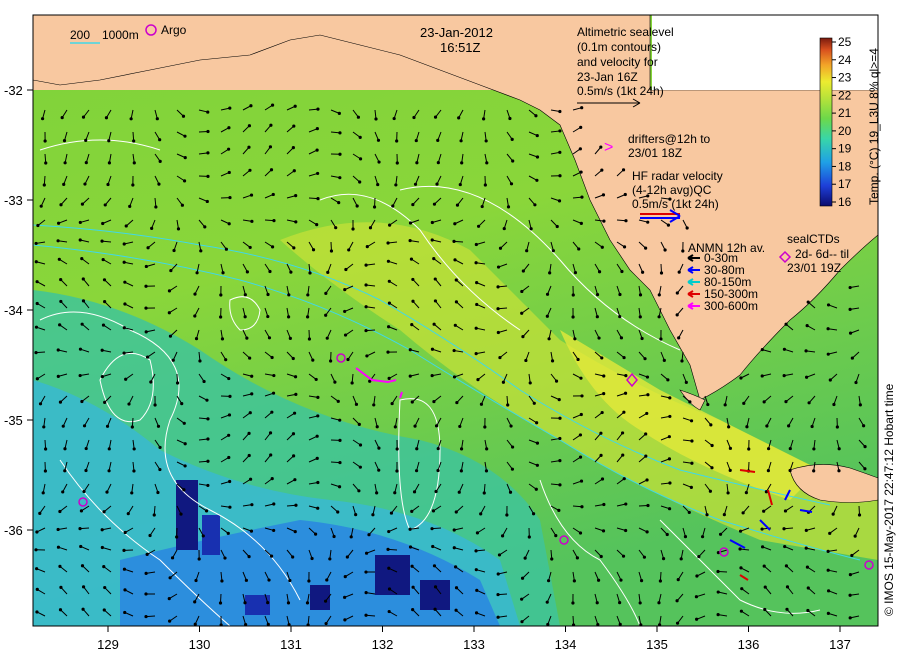 The image size is (900, 660). What do you see at coordinates (383, 644) in the screenshot?
I see `longitude-tick-label: 132` at bounding box center [383, 644].